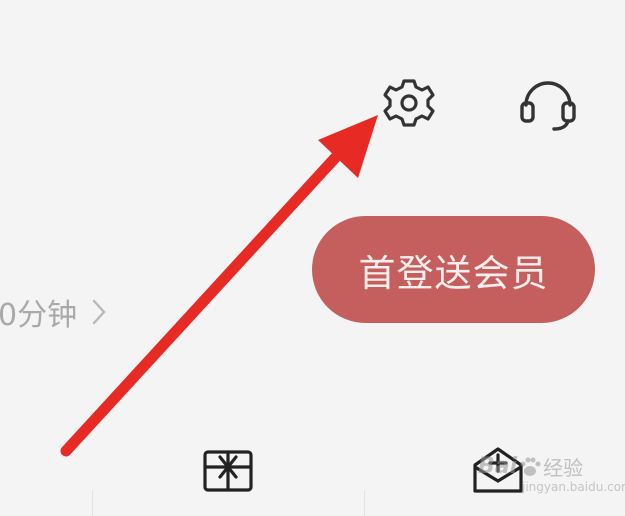  I want to click on gift-icon, so click(228, 471).